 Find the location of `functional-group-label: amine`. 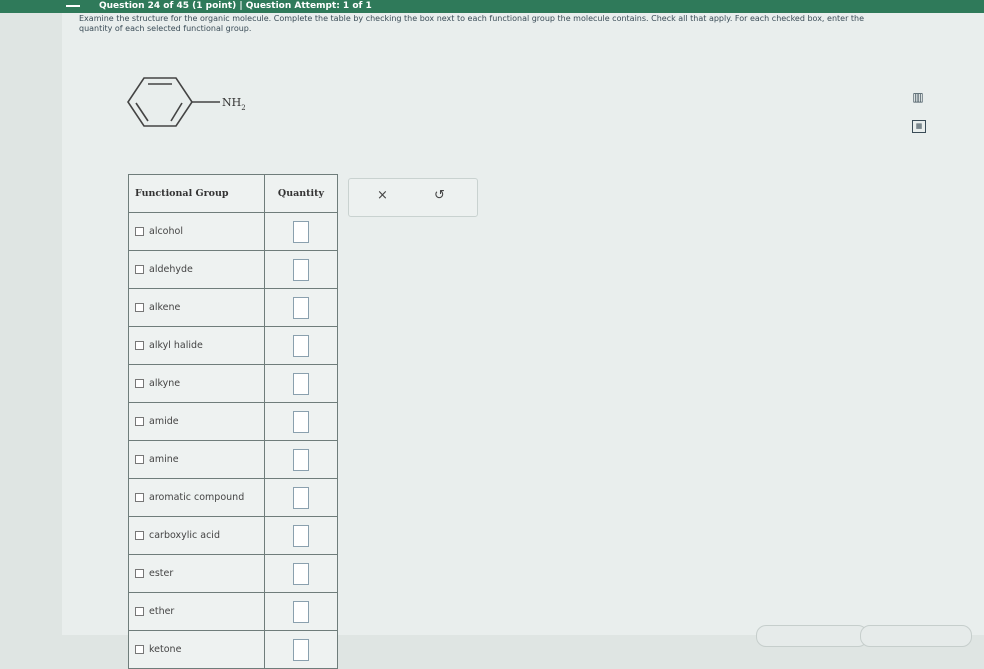

functional-group-label: amine is located at coordinates (164, 459).